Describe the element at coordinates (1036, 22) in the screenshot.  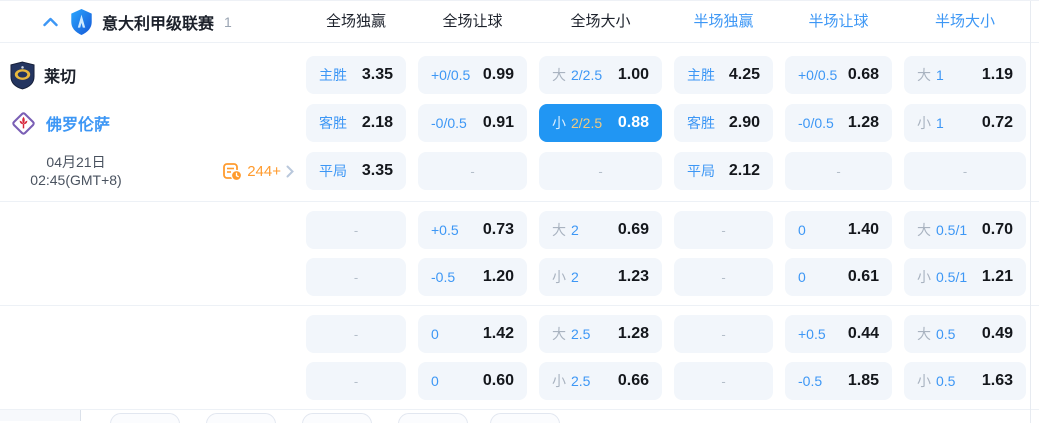
I see `cutoff-column-header` at that location.